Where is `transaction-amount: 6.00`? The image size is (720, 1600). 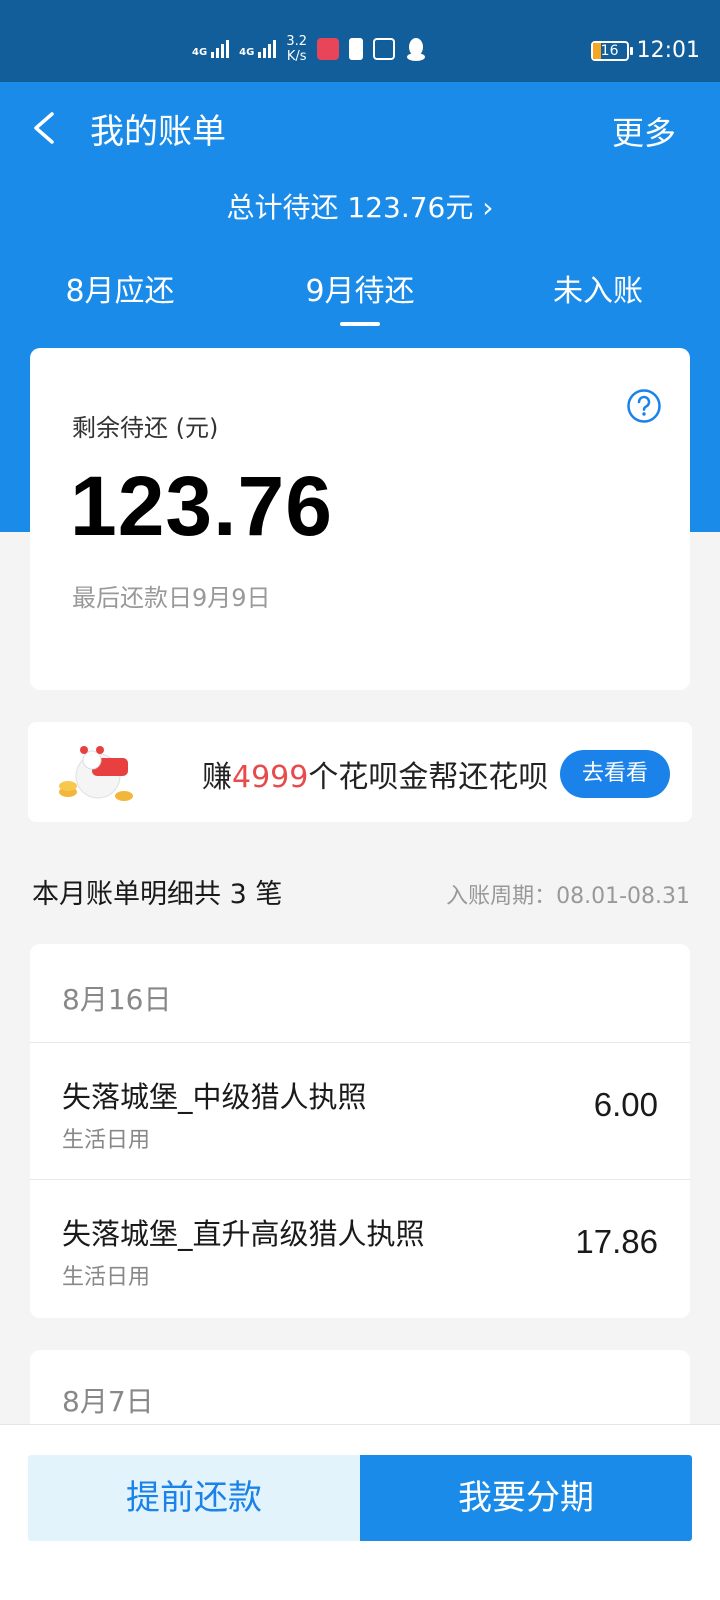 transaction-amount: 6.00 is located at coordinates (625, 1104).